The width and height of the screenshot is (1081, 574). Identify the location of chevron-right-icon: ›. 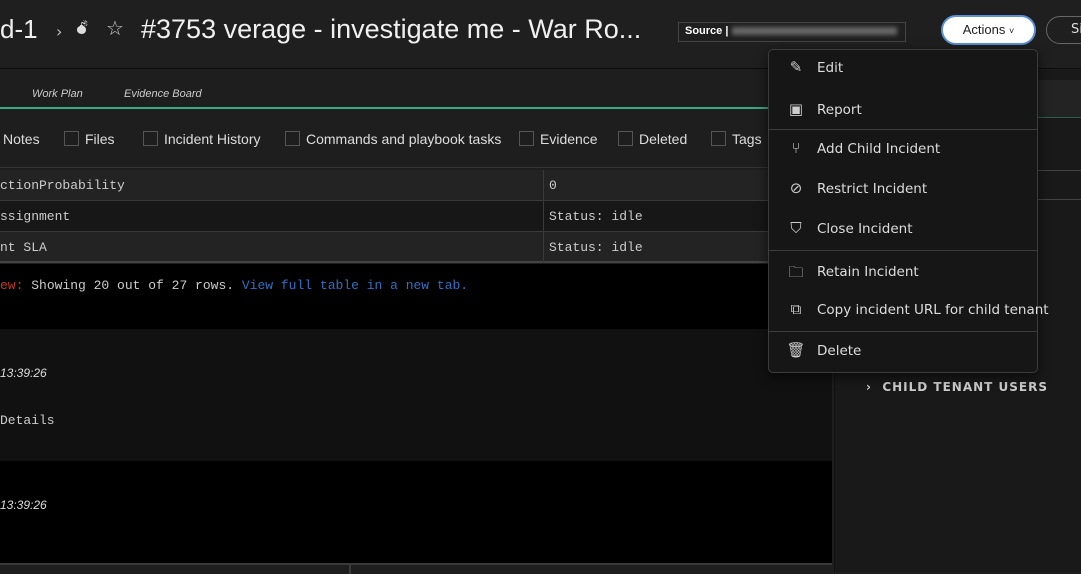
(869, 387).